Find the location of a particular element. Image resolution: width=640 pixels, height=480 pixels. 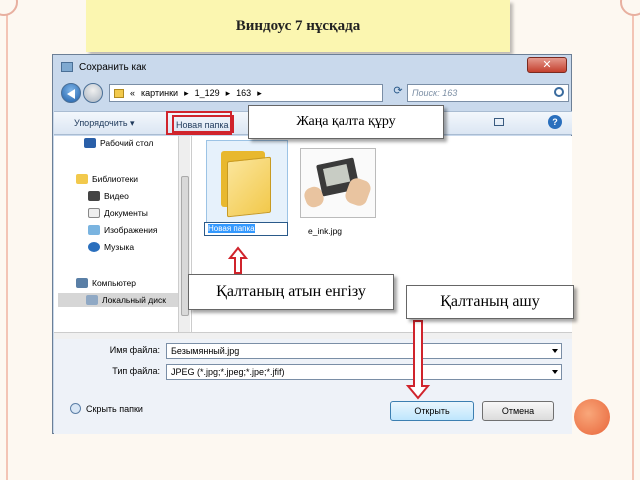

nav-item-label: Музыка is located at coordinates (119, 247).